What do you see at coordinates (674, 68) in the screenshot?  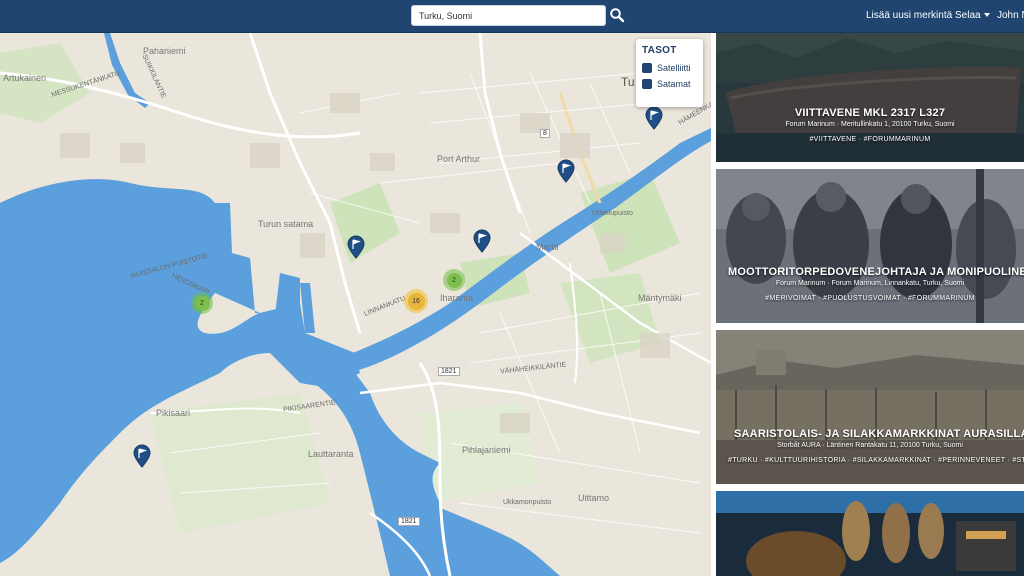 I see `layer-label: Satelliitti` at bounding box center [674, 68].